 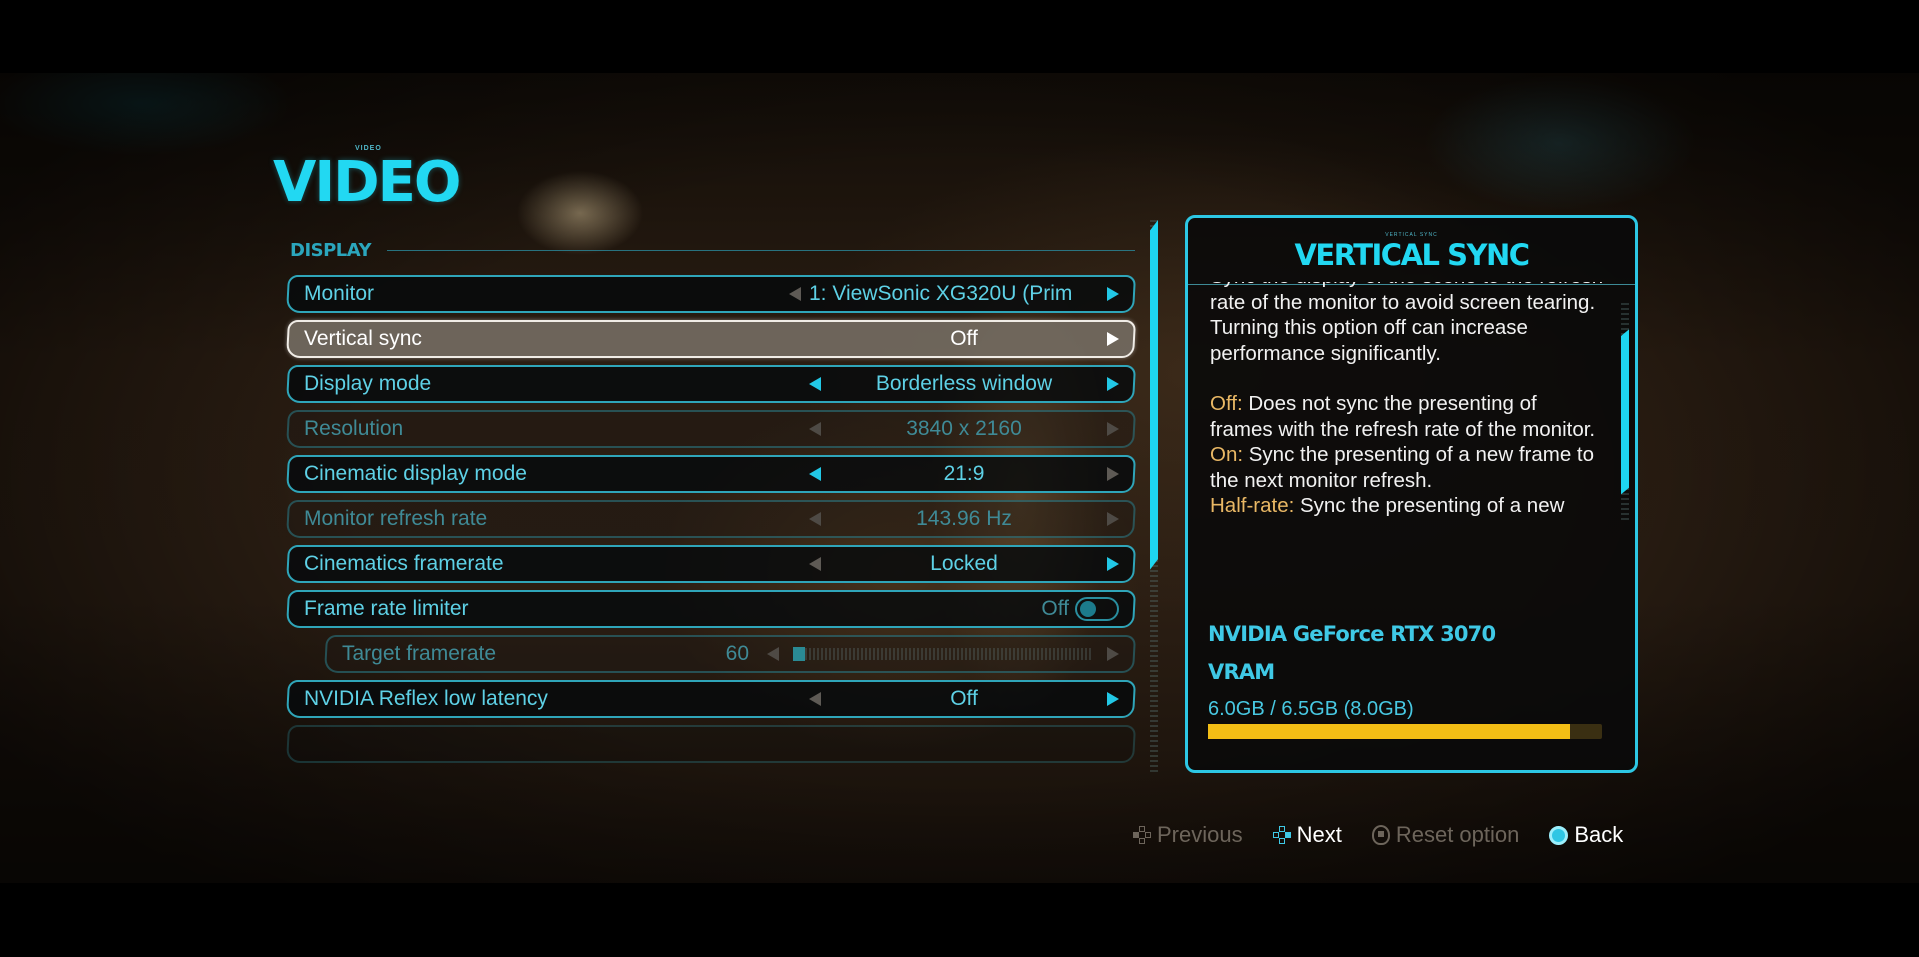 What do you see at coordinates (964, 563) in the screenshot?
I see `setting-value: Locked` at bounding box center [964, 563].